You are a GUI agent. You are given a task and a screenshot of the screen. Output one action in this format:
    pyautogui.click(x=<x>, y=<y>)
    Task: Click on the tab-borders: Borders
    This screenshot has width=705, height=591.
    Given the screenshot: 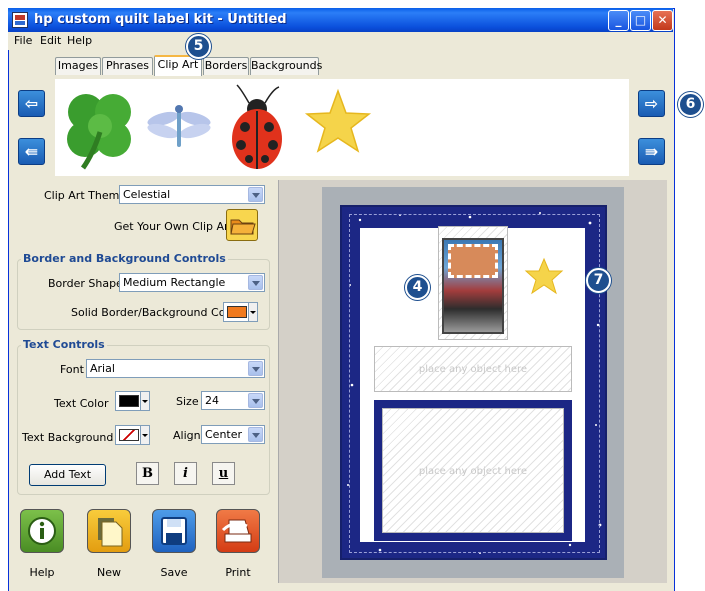 What is the action you would take?
    pyautogui.click(x=226, y=66)
    